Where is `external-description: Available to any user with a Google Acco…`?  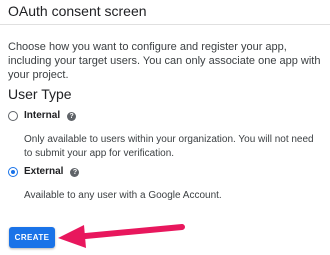
external-description: Available to any user with a Google Acco… is located at coordinates (123, 195).